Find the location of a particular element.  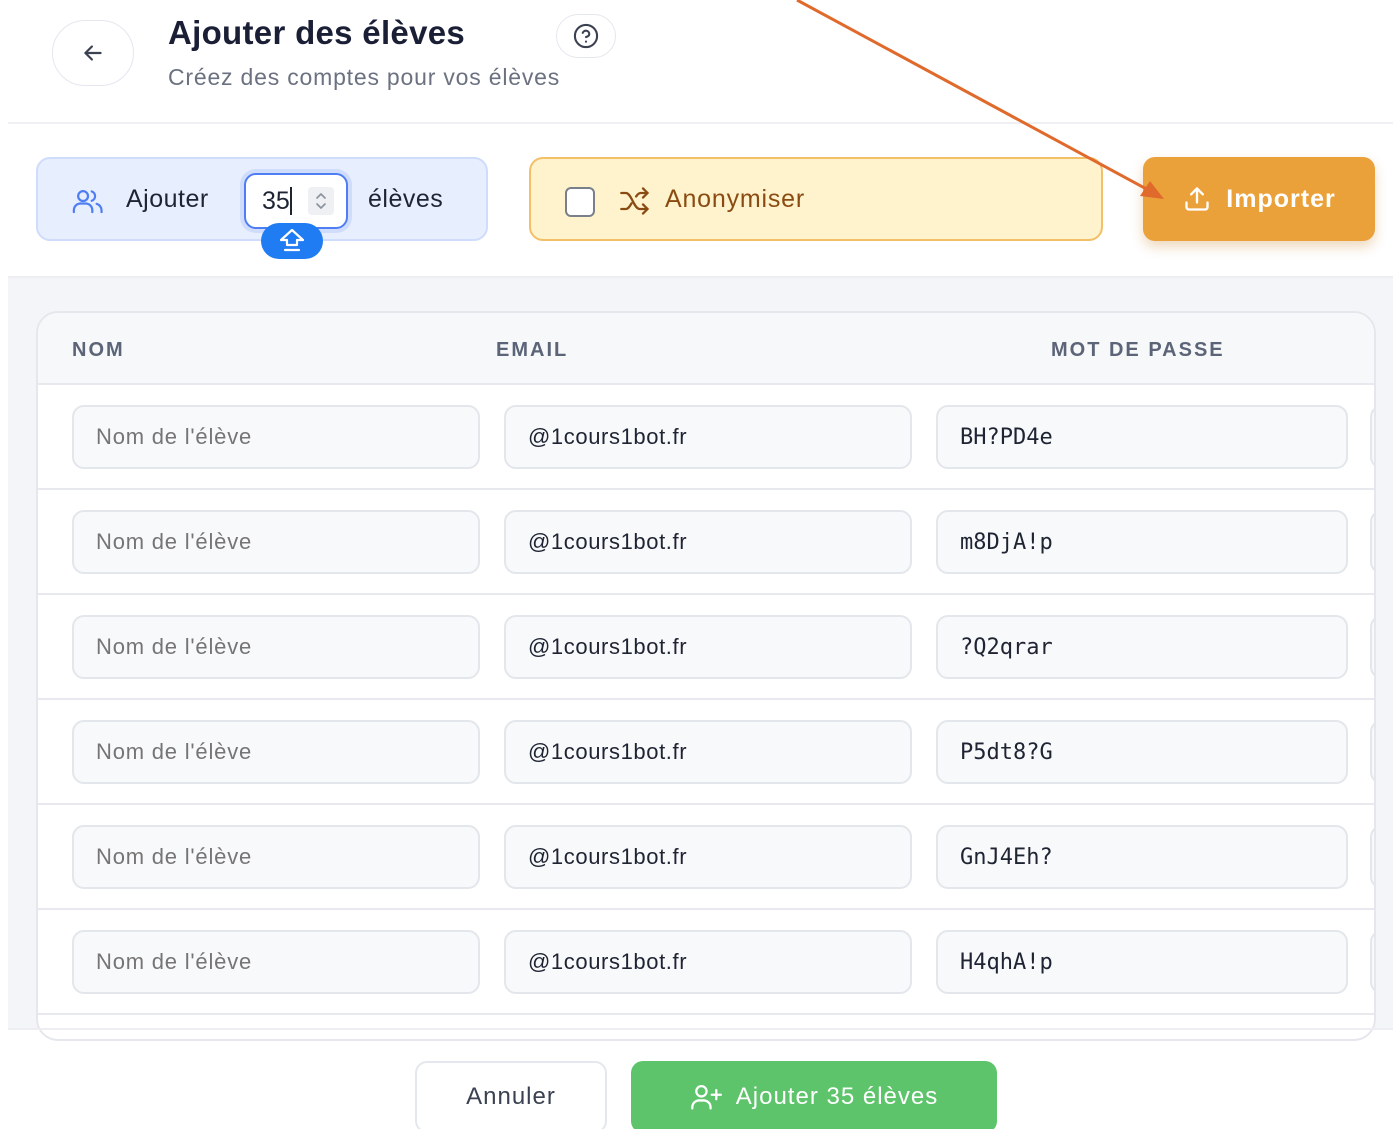

table-row: @1cours1bot.fr BH?PD4e is located at coordinates (706, 437).